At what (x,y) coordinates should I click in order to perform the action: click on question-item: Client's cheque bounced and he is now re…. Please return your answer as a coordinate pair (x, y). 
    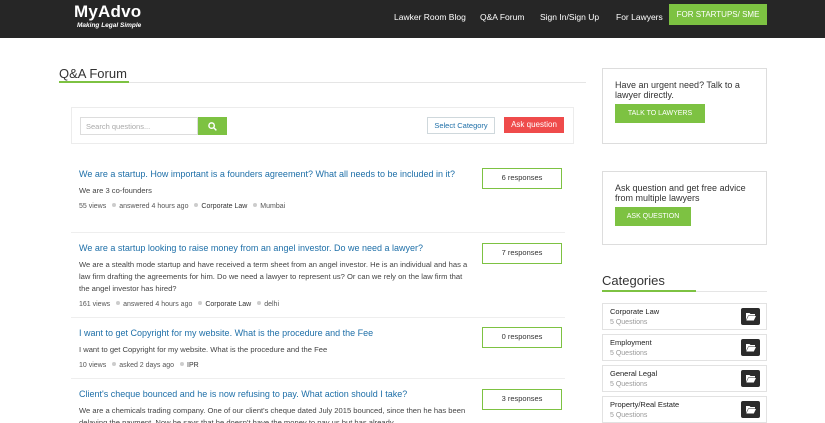
    Looking at the image, I should click on (276, 405).